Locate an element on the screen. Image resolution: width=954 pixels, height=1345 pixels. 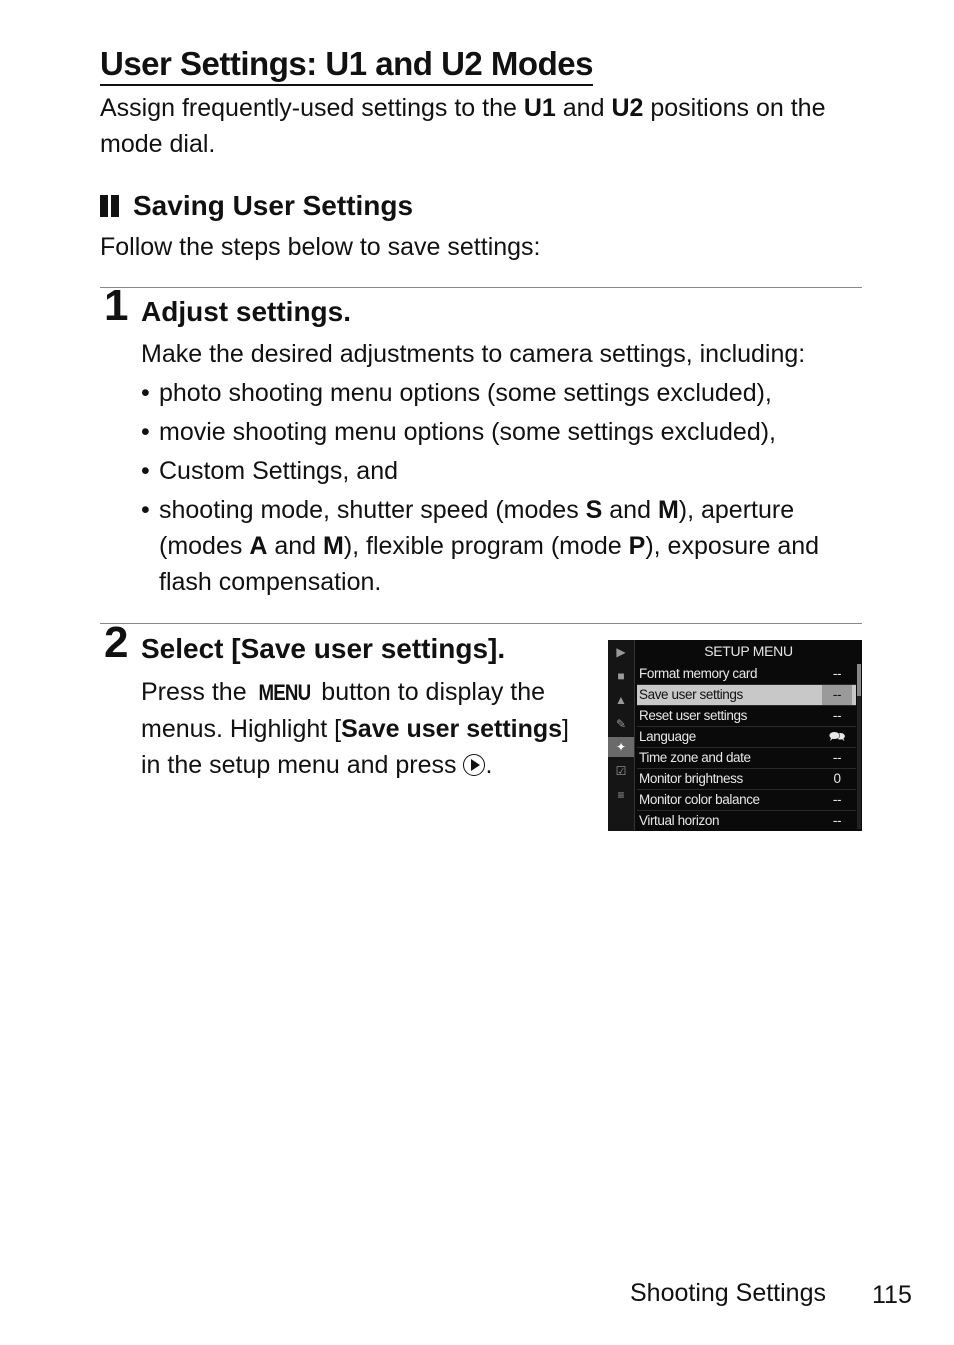
menu-button-icon: MENU is located at coordinates (284, 692).